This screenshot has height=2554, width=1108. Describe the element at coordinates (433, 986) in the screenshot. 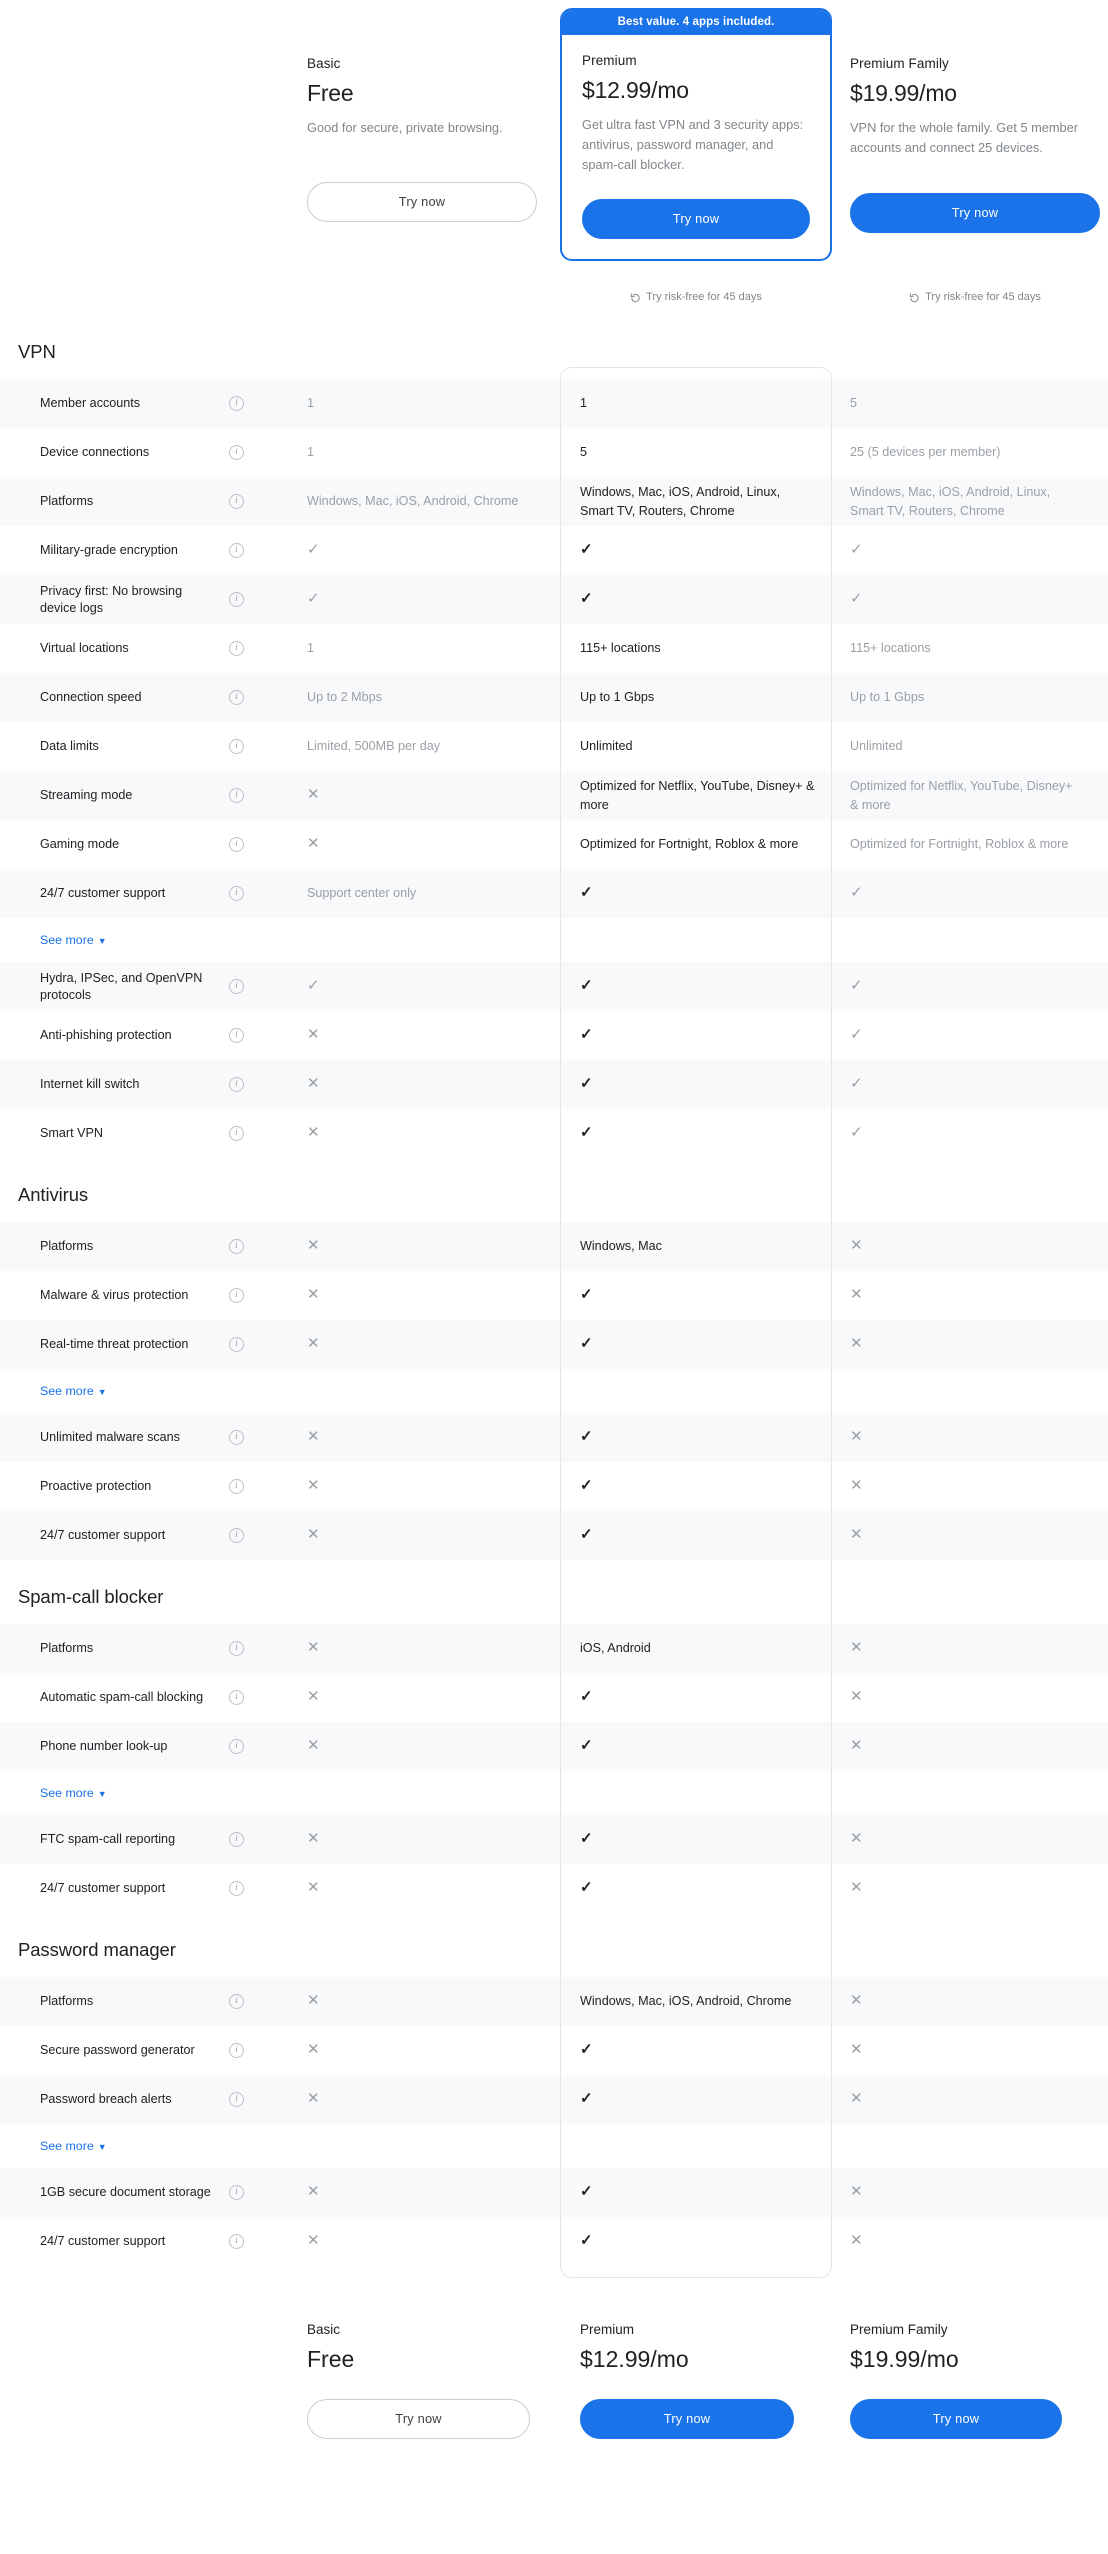

I see `value-basic: ✓` at that location.